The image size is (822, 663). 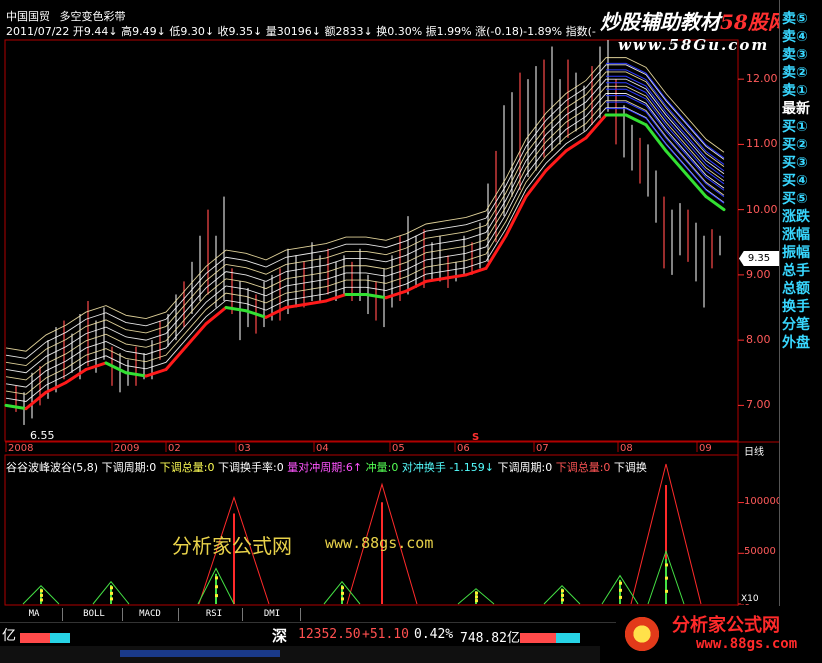 What do you see at coordinates (185, 467) in the screenshot?
I see `indicator-part: 下调总量:0` at bounding box center [185, 467].